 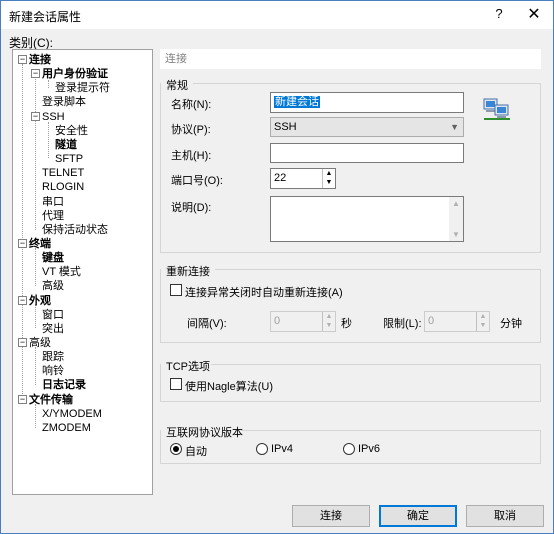 I want to click on ok-button: 确定, so click(x=418, y=516).